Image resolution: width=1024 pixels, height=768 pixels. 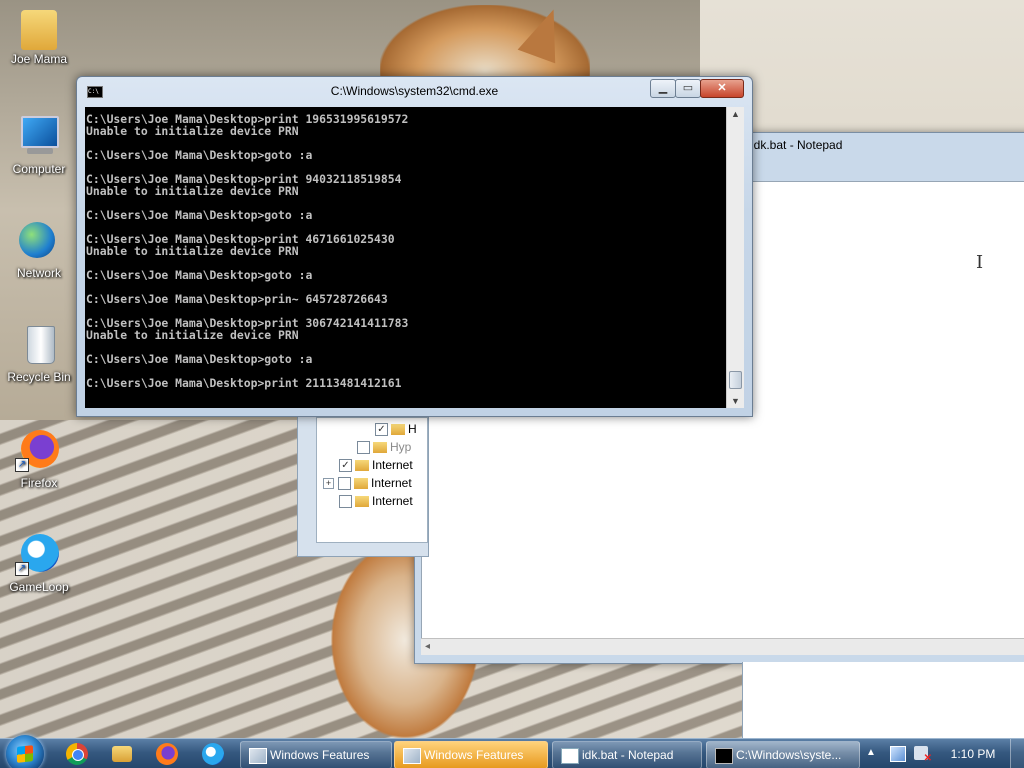 I want to click on notepad-horizontal-scrollbar: ◂, so click(x=722, y=646).